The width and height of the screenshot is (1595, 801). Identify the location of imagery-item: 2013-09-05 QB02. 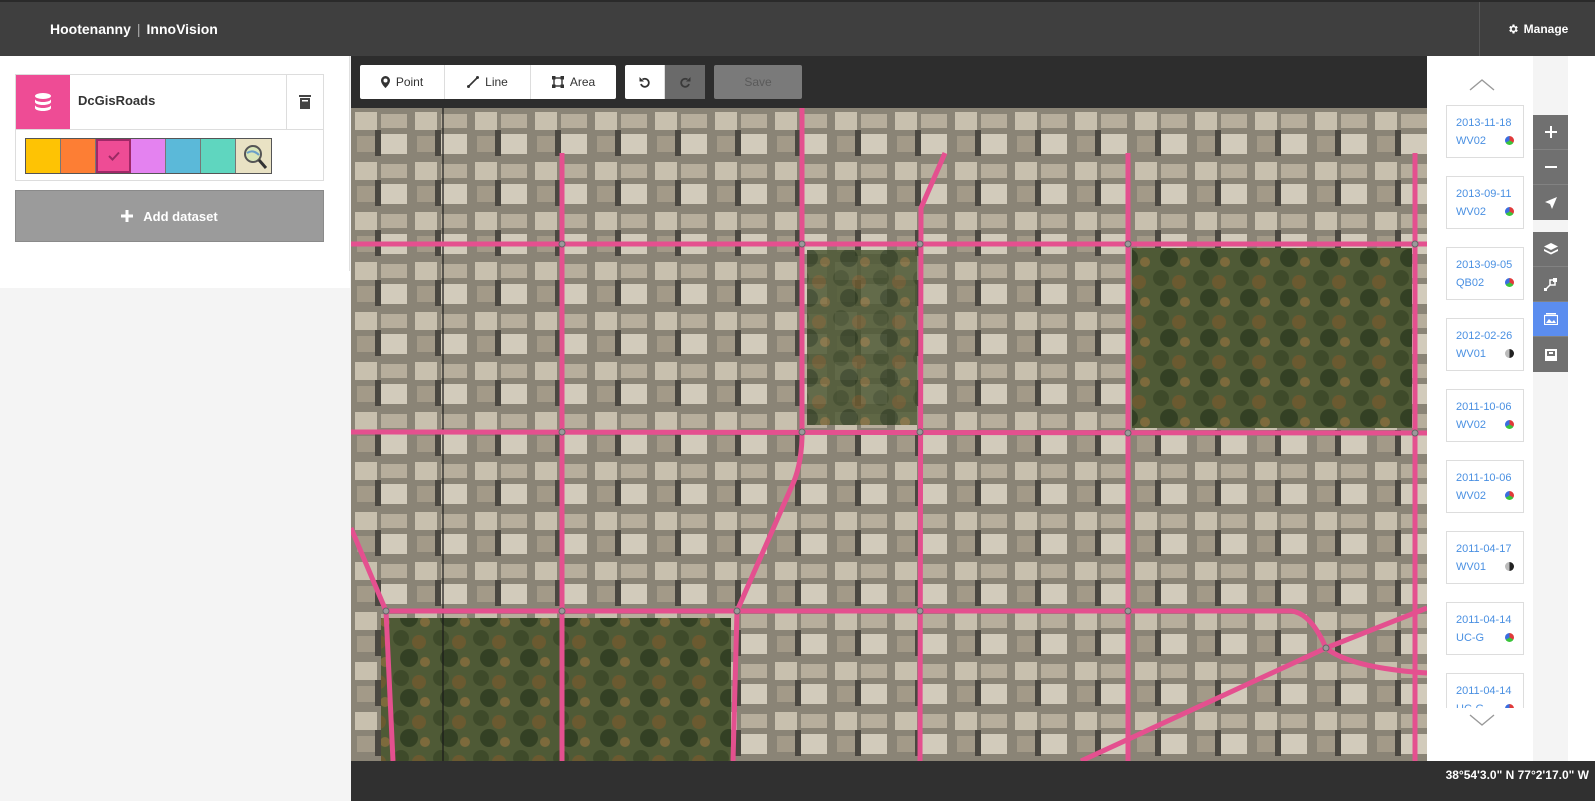
(1485, 273).